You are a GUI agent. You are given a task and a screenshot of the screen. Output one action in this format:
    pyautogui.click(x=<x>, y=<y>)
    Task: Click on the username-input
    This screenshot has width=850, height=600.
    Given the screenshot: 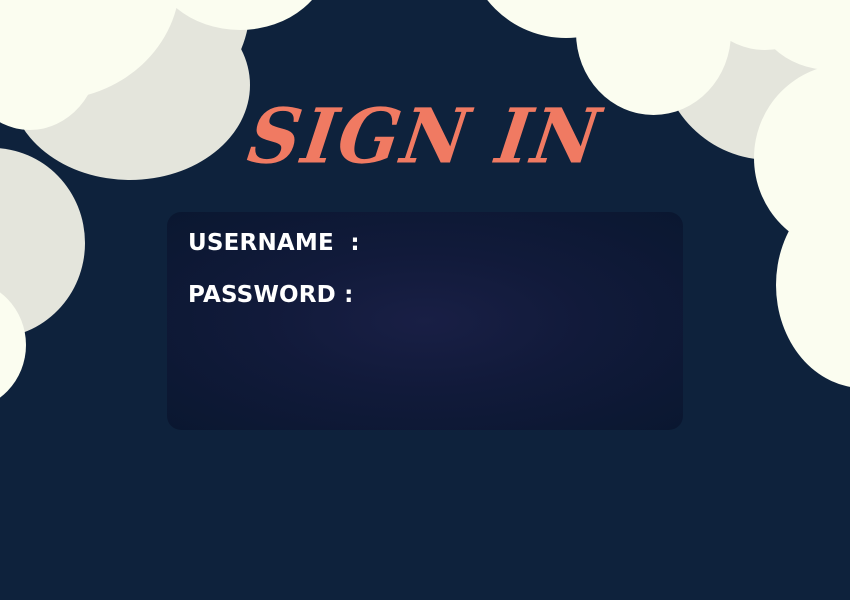 What is the action you would take?
    pyautogui.click(x=512, y=243)
    